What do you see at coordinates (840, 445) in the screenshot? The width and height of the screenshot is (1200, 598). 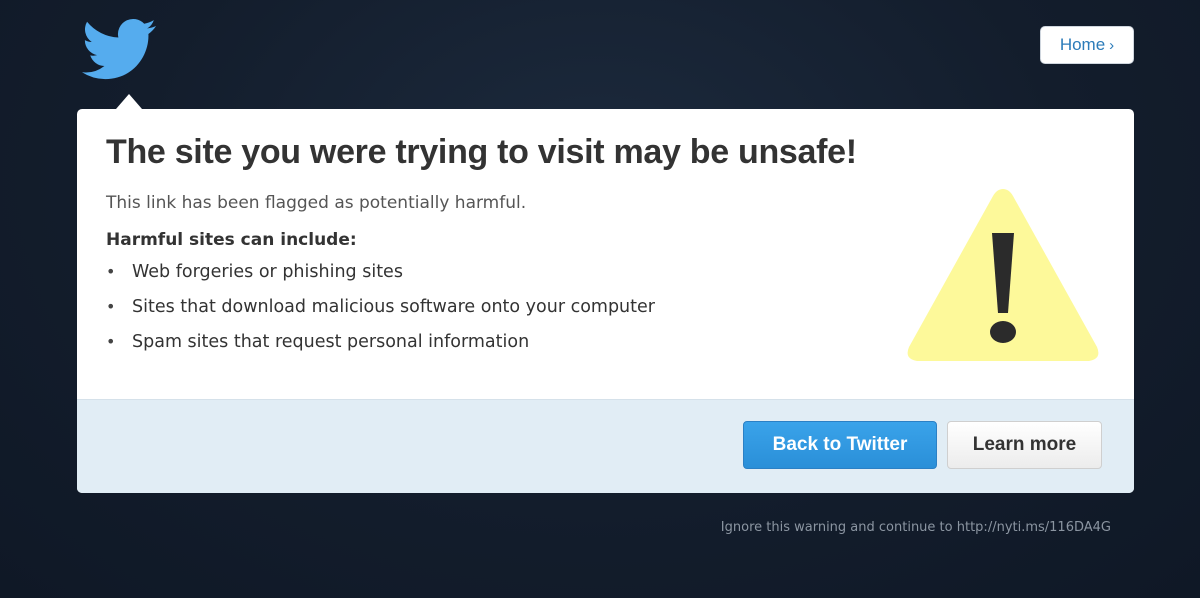 I see `back-to-twitter-button: Back to Twitter` at bounding box center [840, 445].